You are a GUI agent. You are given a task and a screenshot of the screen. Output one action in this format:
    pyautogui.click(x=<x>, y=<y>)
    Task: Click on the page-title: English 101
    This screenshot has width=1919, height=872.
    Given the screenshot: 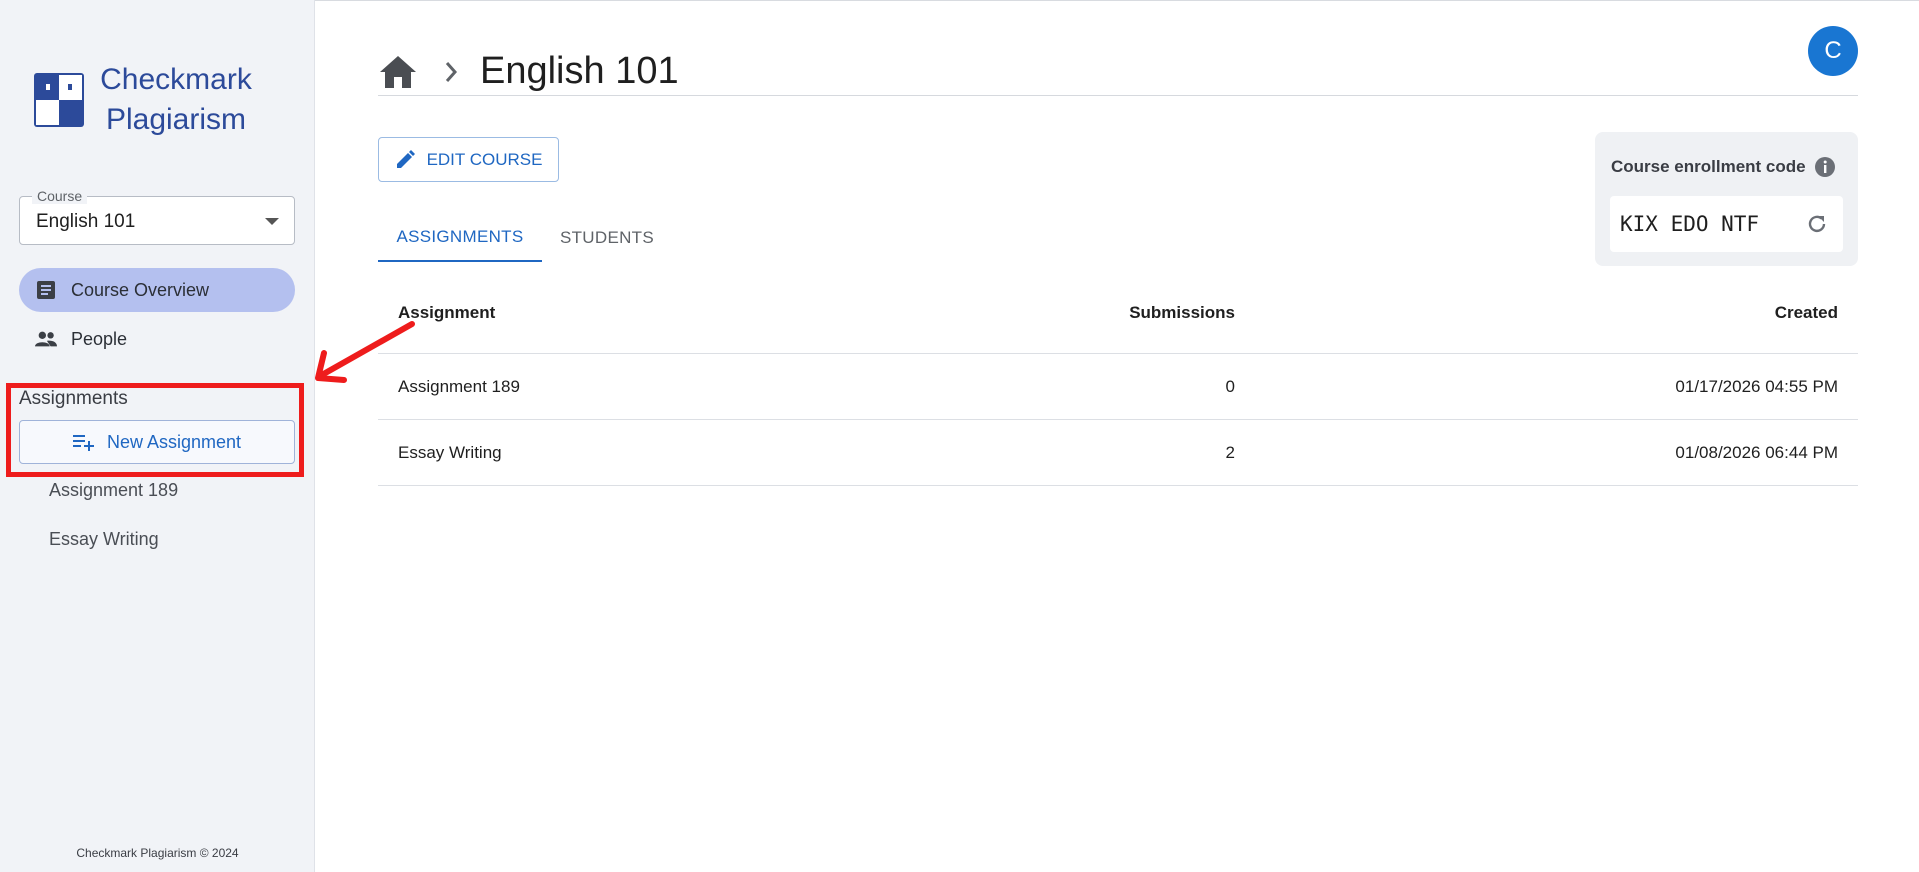 What is the action you would take?
    pyautogui.click(x=579, y=71)
    